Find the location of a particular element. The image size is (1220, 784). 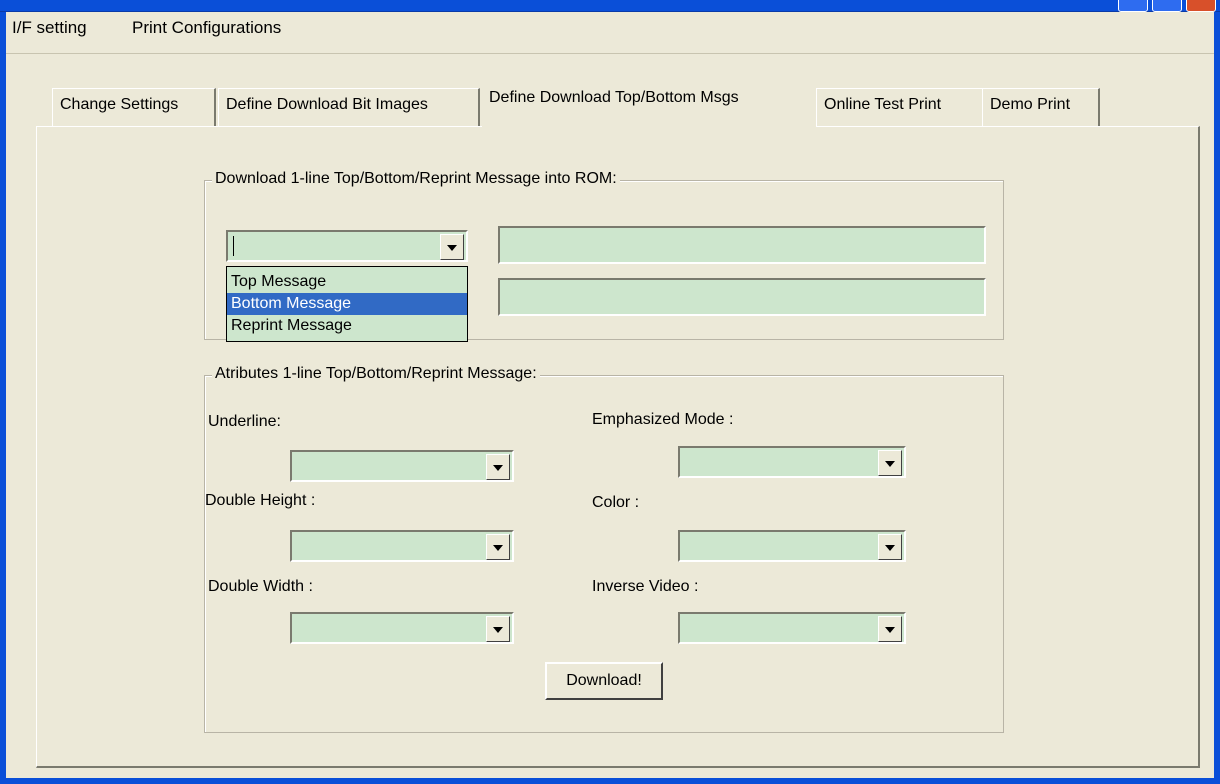

inverse-video-combo is located at coordinates (792, 628).